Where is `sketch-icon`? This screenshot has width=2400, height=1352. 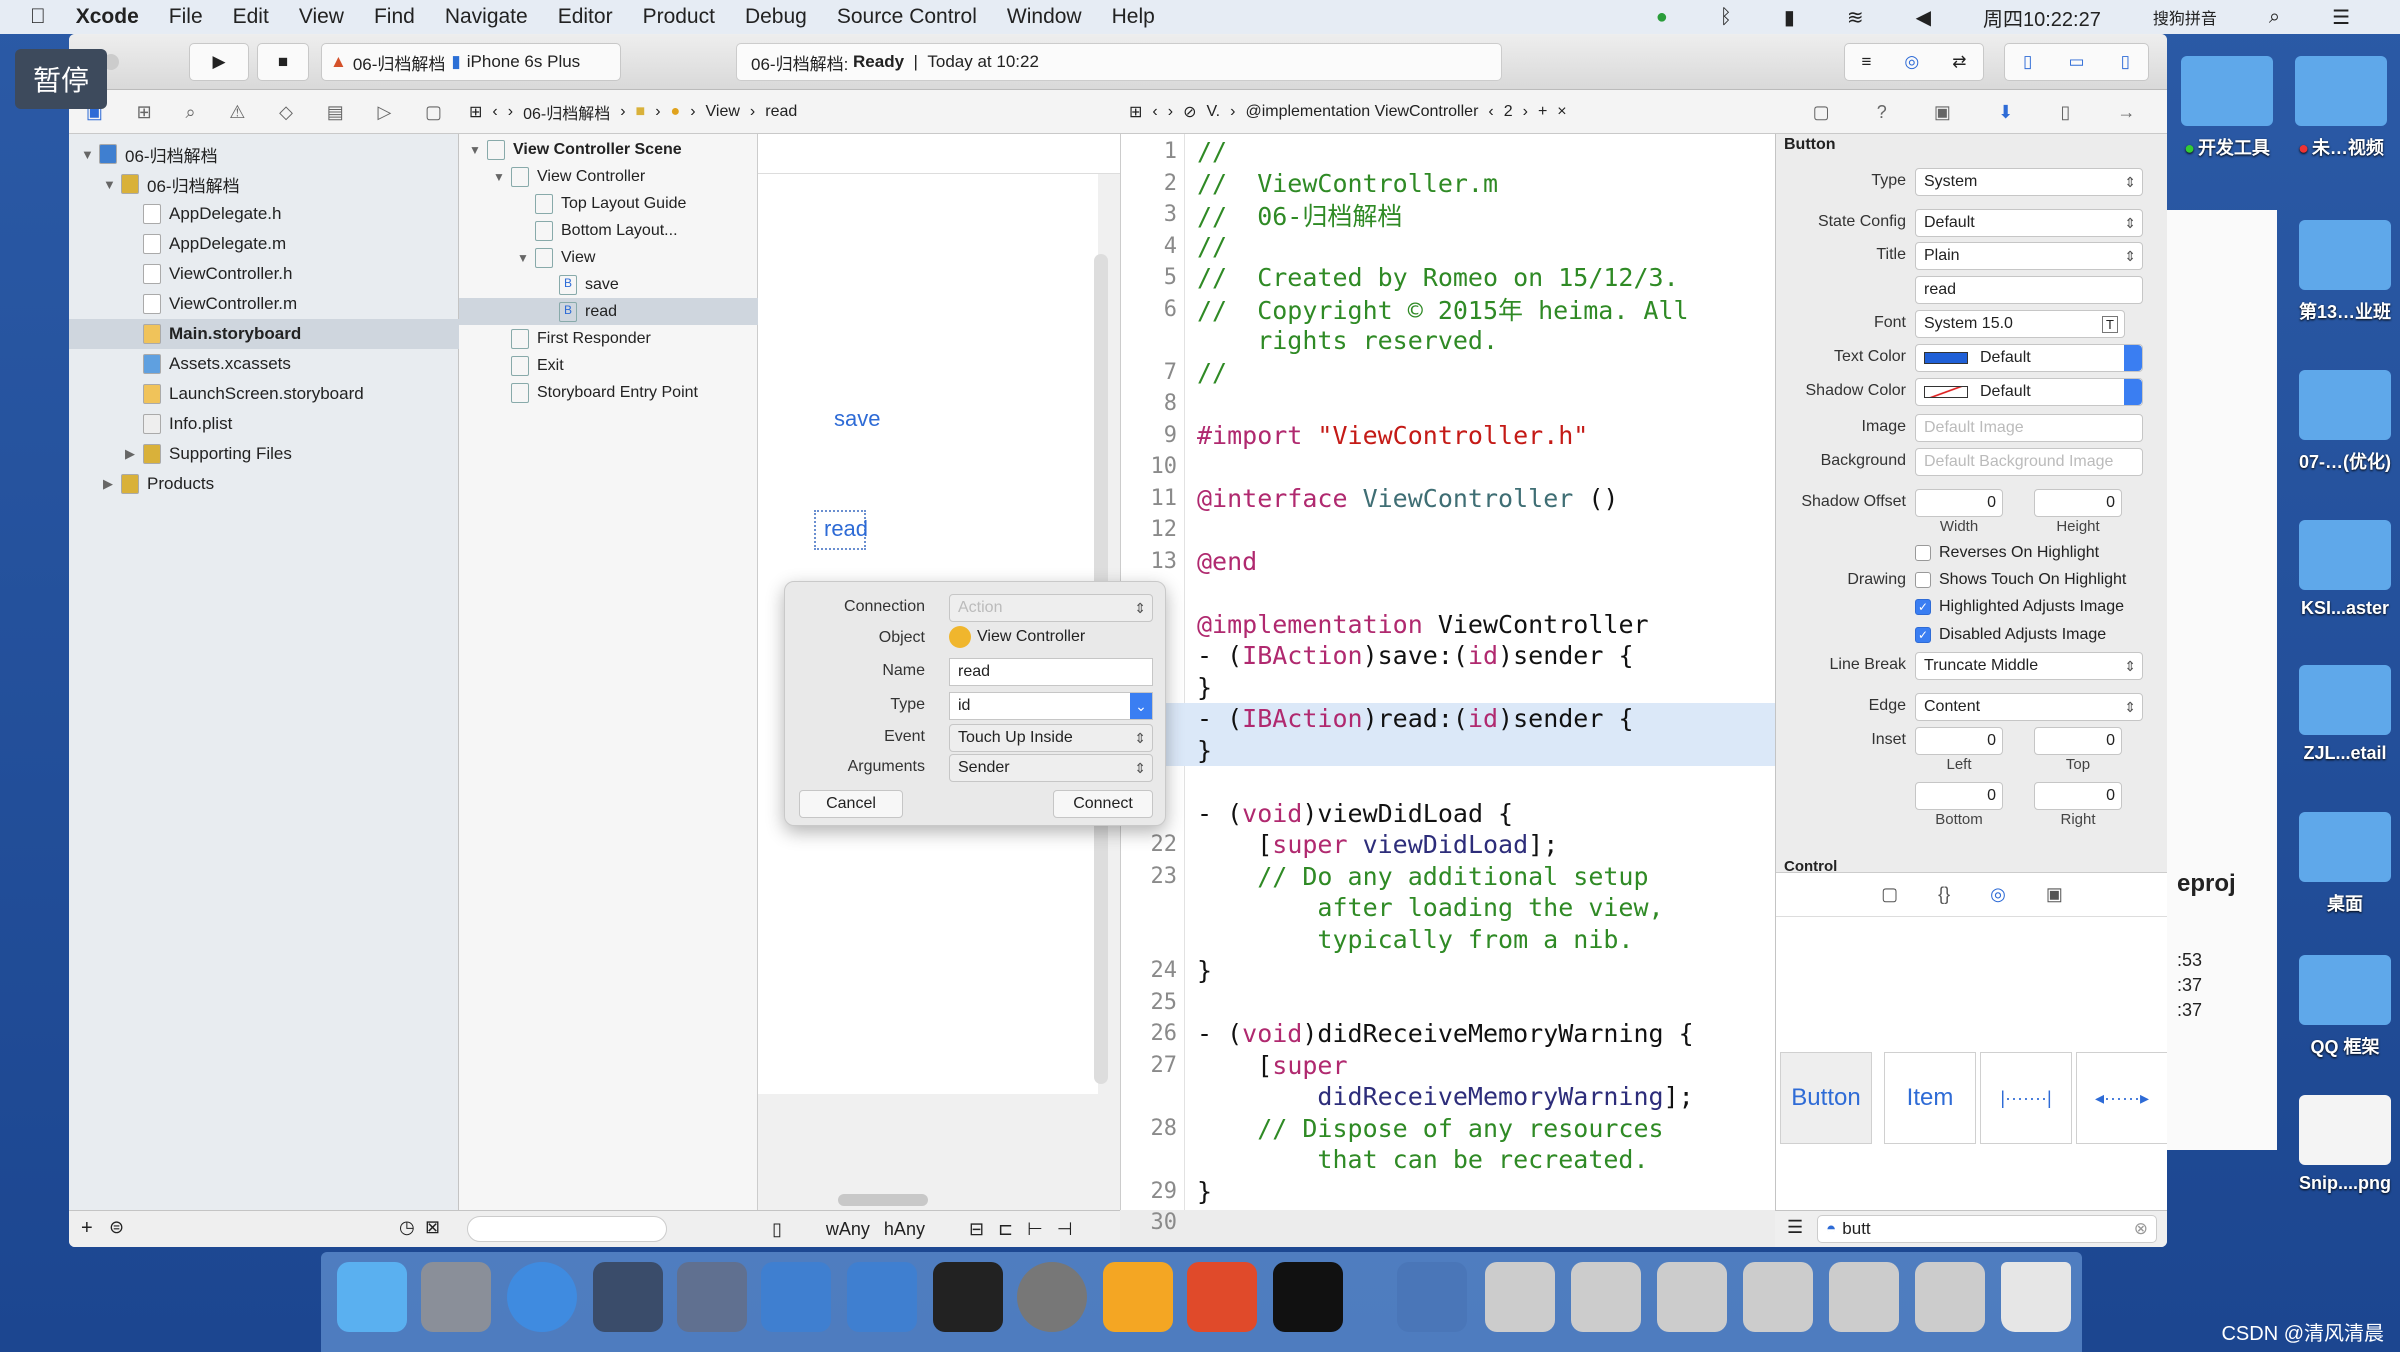
sketch-icon is located at coordinates (1138, 1297).